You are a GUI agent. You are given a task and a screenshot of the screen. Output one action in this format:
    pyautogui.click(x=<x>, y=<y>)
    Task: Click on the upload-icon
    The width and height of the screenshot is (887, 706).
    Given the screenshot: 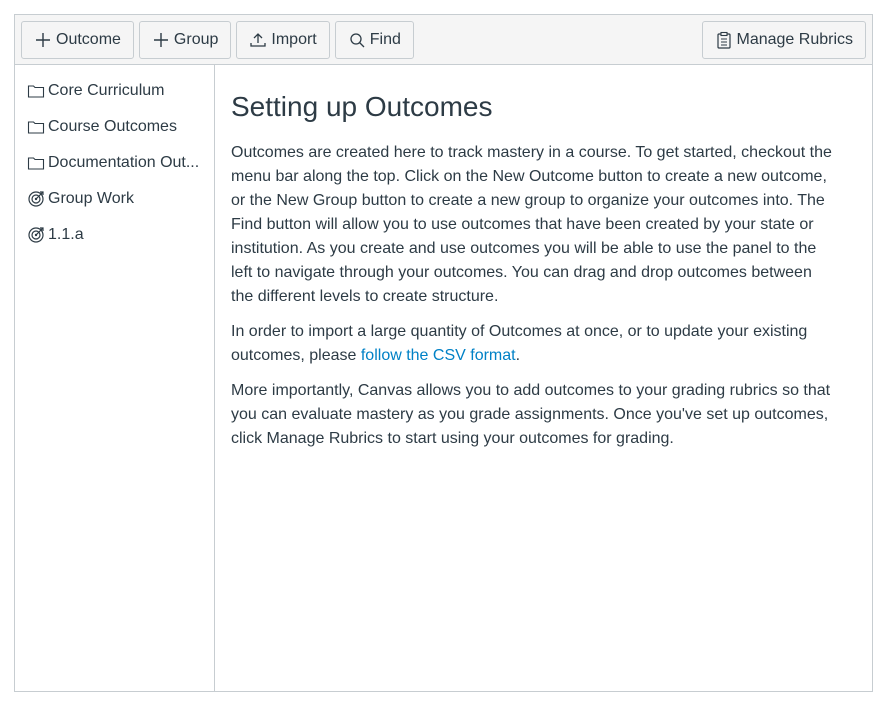 What is the action you would take?
    pyautogui.click(x=258, y=40)
    